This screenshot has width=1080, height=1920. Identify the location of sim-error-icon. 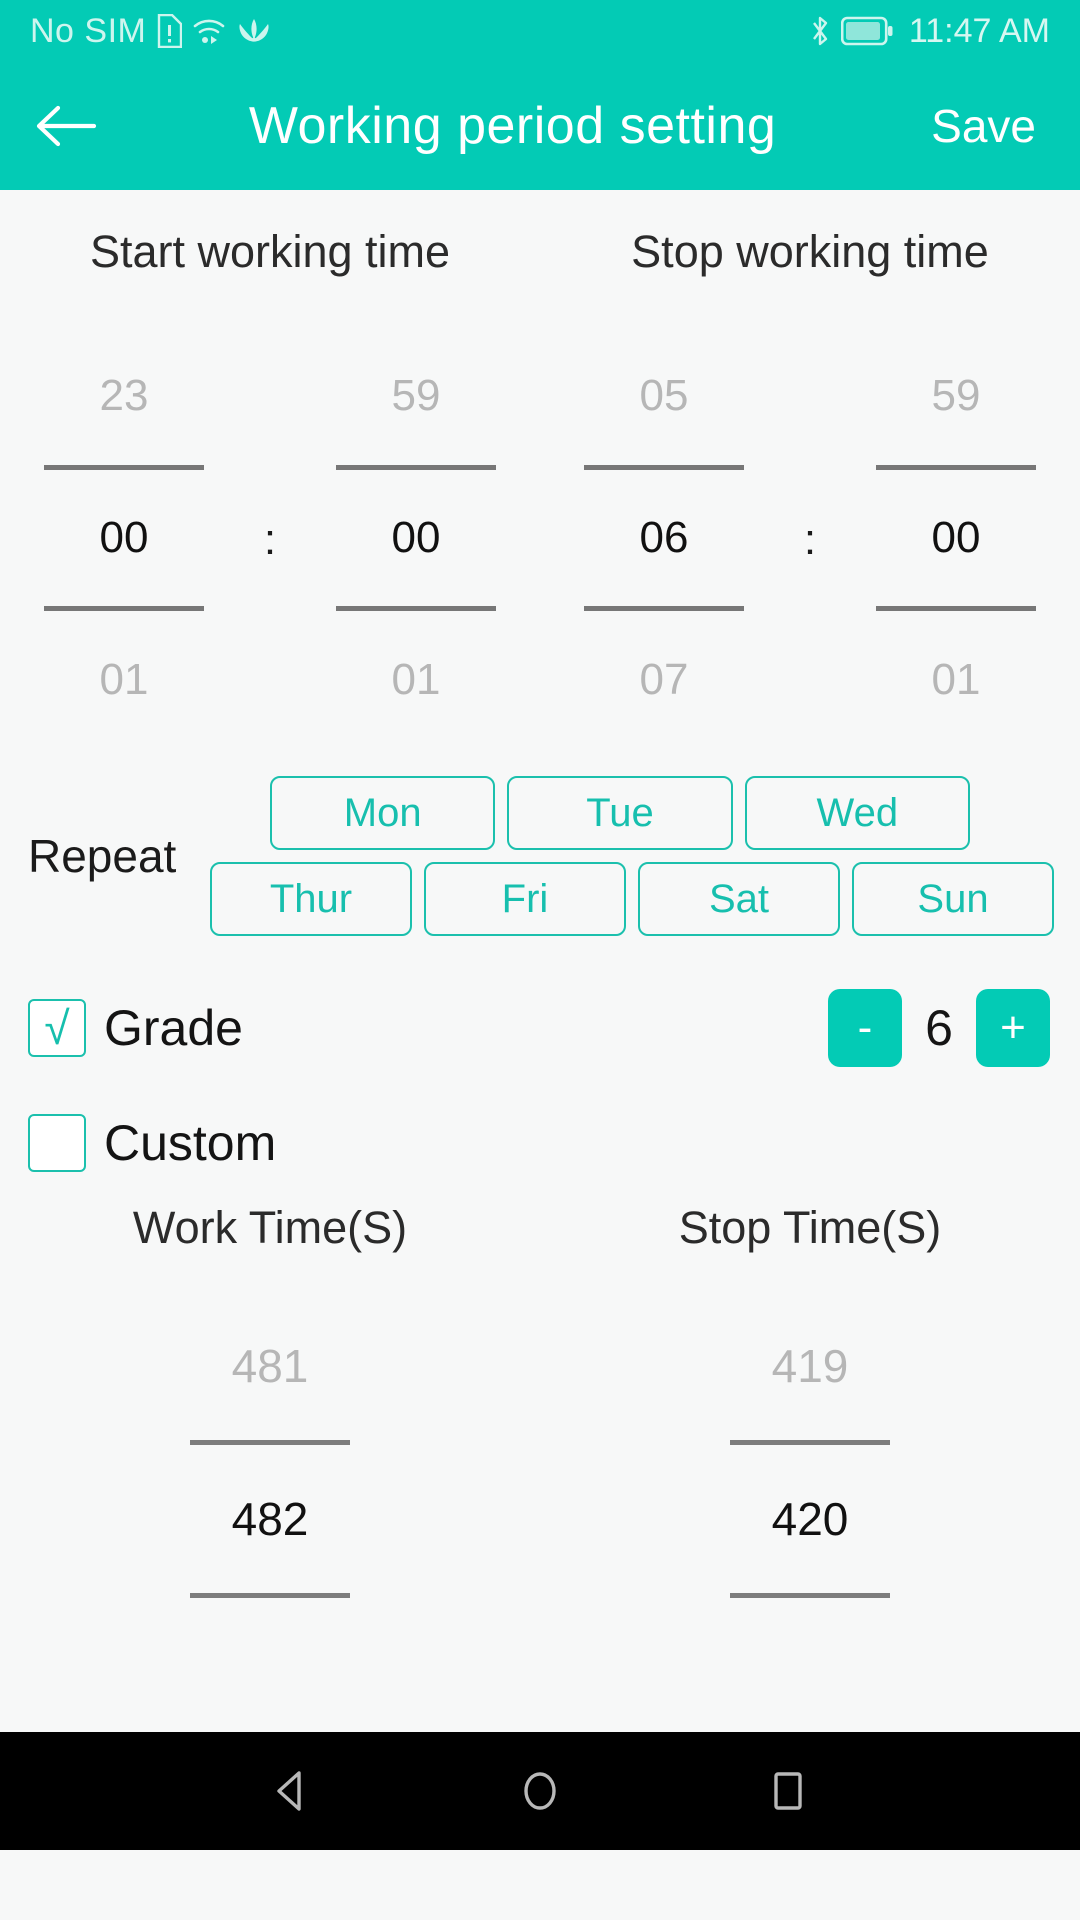
(170, 31).